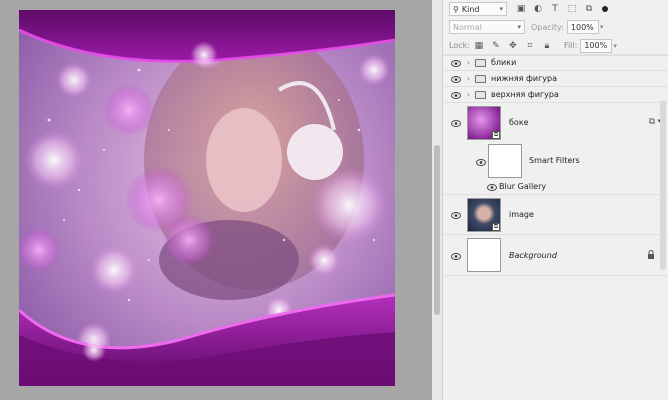 Image resolution: width=668 pixels, height=400 pixels. What do you see at coordinates (530, 46) in the screenshot?
I see `lock-artboard-icon: ⌗` at bounding box center [530, 46].